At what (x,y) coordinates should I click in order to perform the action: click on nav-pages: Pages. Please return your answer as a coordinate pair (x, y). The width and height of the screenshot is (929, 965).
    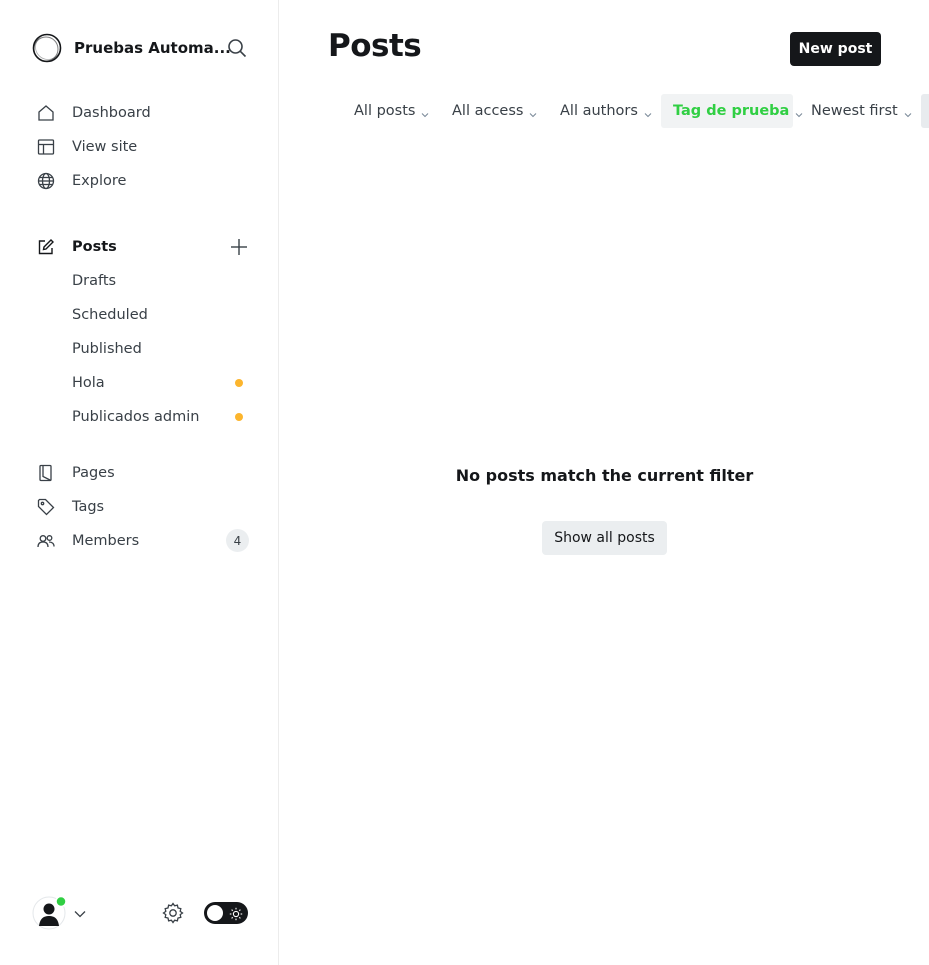
    Looking at the image, I should click on (75, 473).